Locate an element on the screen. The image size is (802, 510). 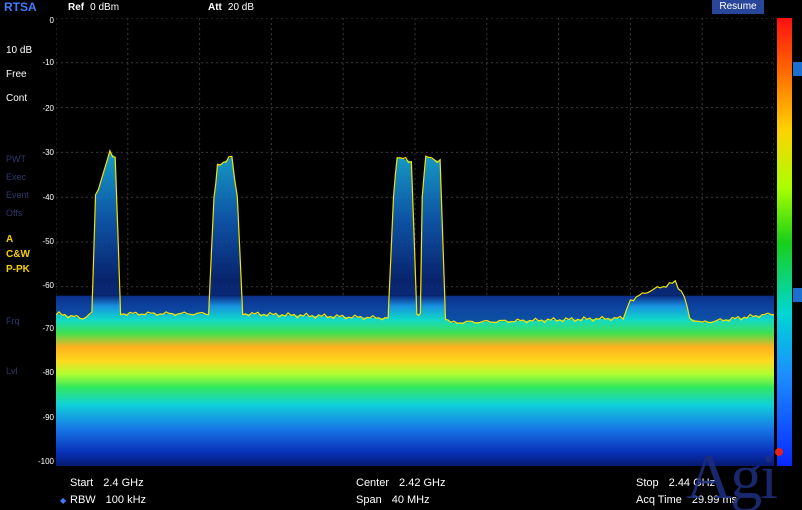
detector-type: P-PK is located at coordinates (18, 269).